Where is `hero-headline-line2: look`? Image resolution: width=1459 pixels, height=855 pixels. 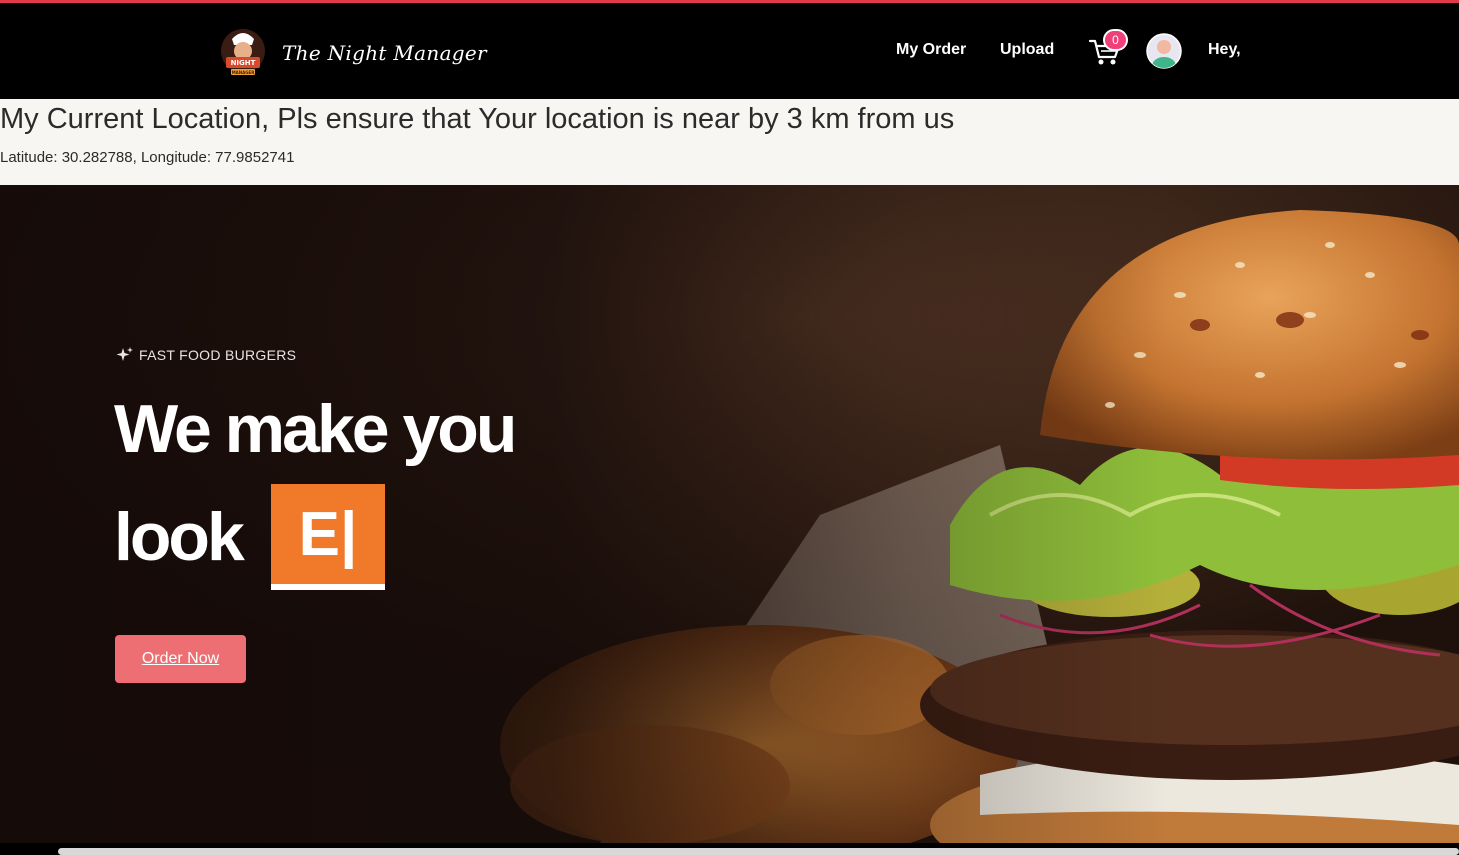 hero-headline-line2: look is located at coordinates (179, 537).